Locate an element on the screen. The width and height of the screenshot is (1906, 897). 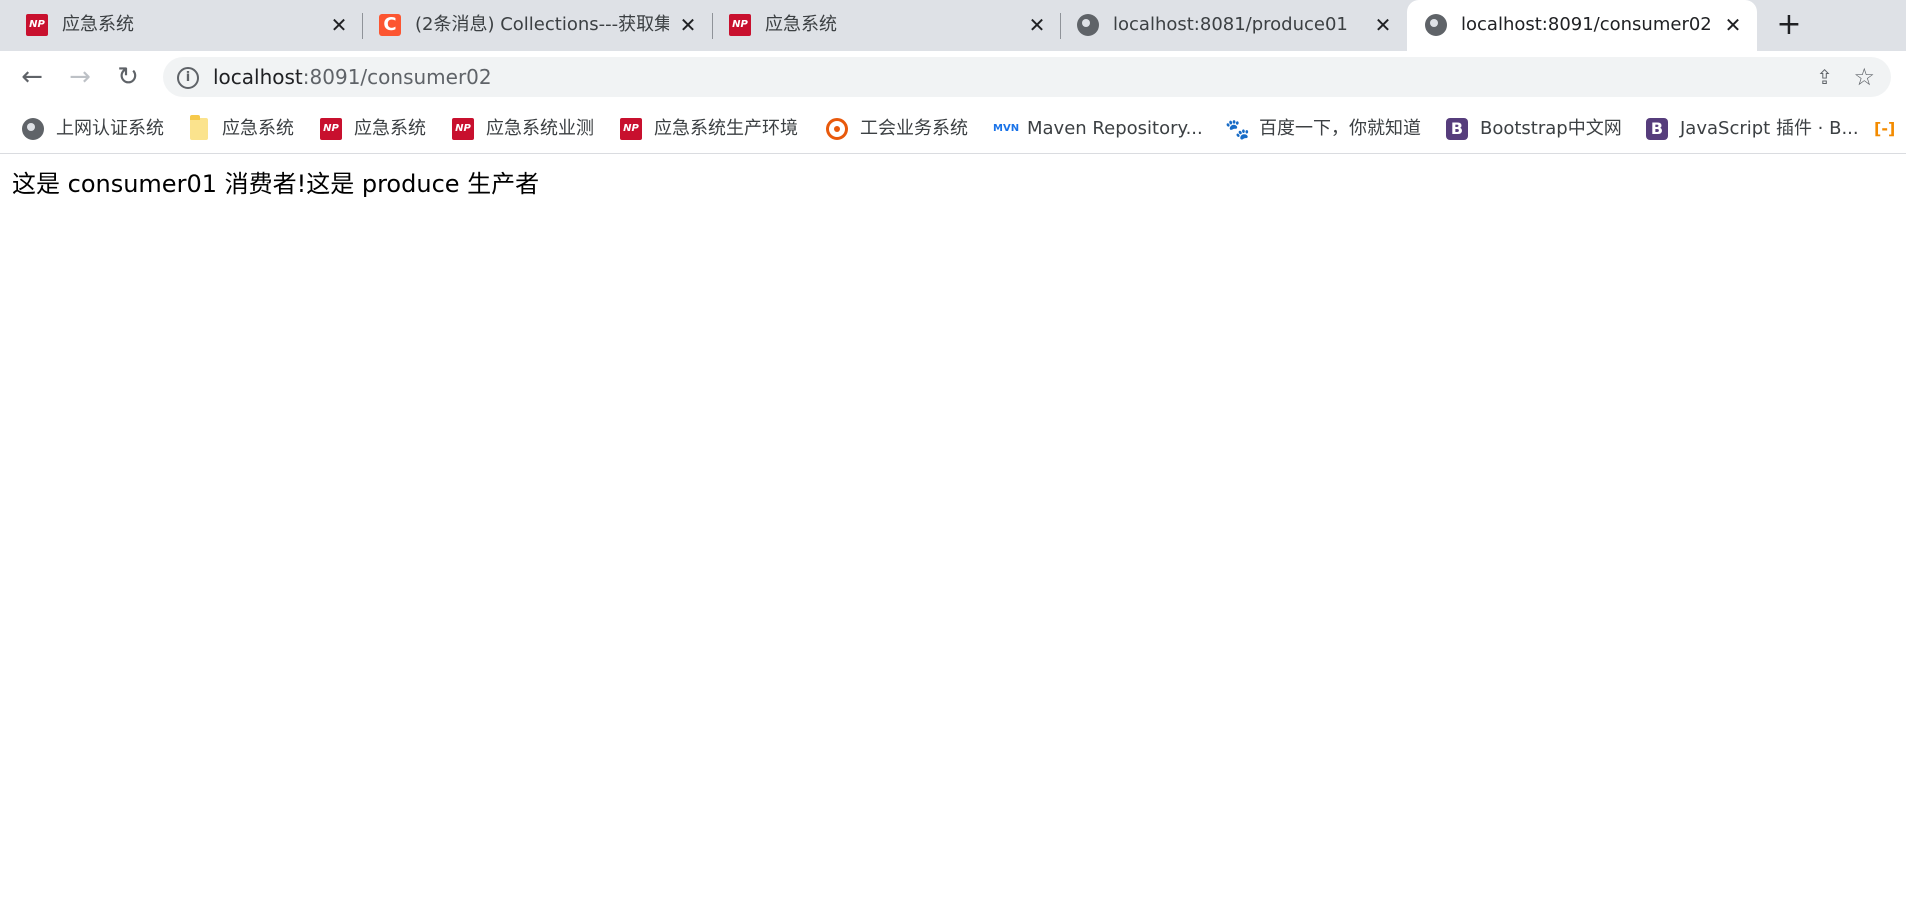
tab-5-active: localhost:8091/consumer02 ✕ is located at coordinates (1582, 25).